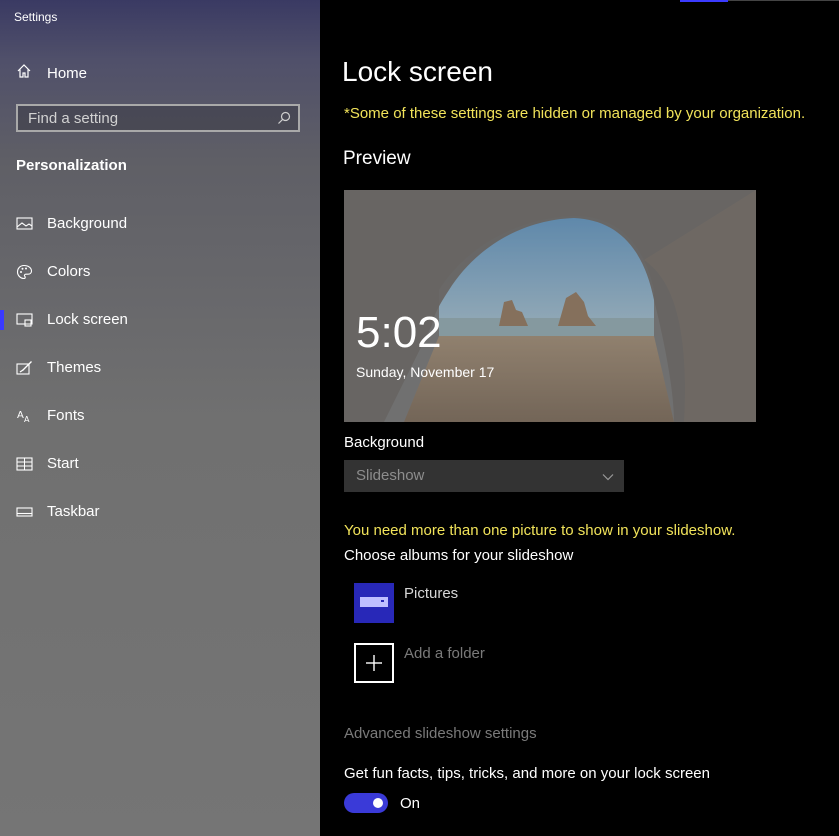 The image size is (839, 836). Describe the element at coordinates (87, 223) in the screenshot. I see `sidebar-item-label: Background` at that location.